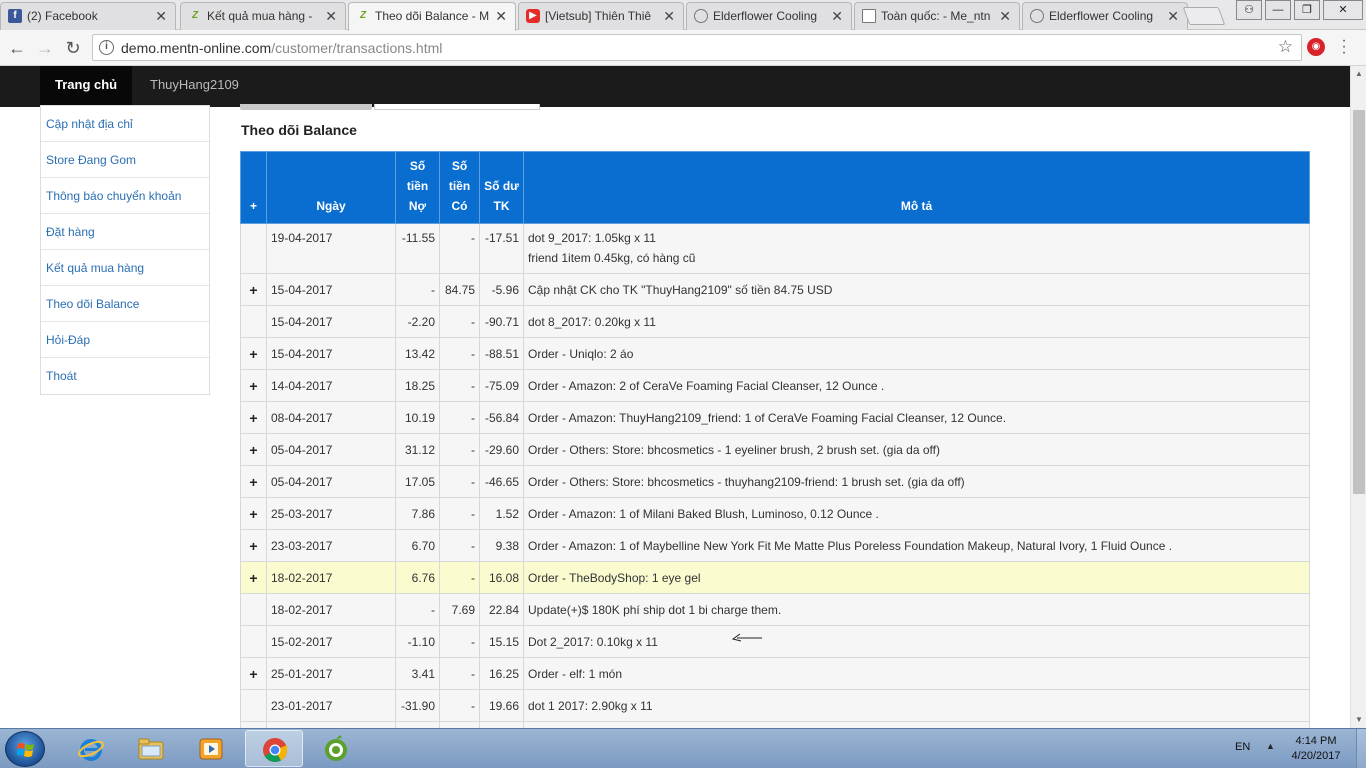 The height and width of the screenshot is (768, 1366). Describe the element at coordinates (1101, 16) in the screenshot. I see `tab-title: Elderflower Cooling` at that location.